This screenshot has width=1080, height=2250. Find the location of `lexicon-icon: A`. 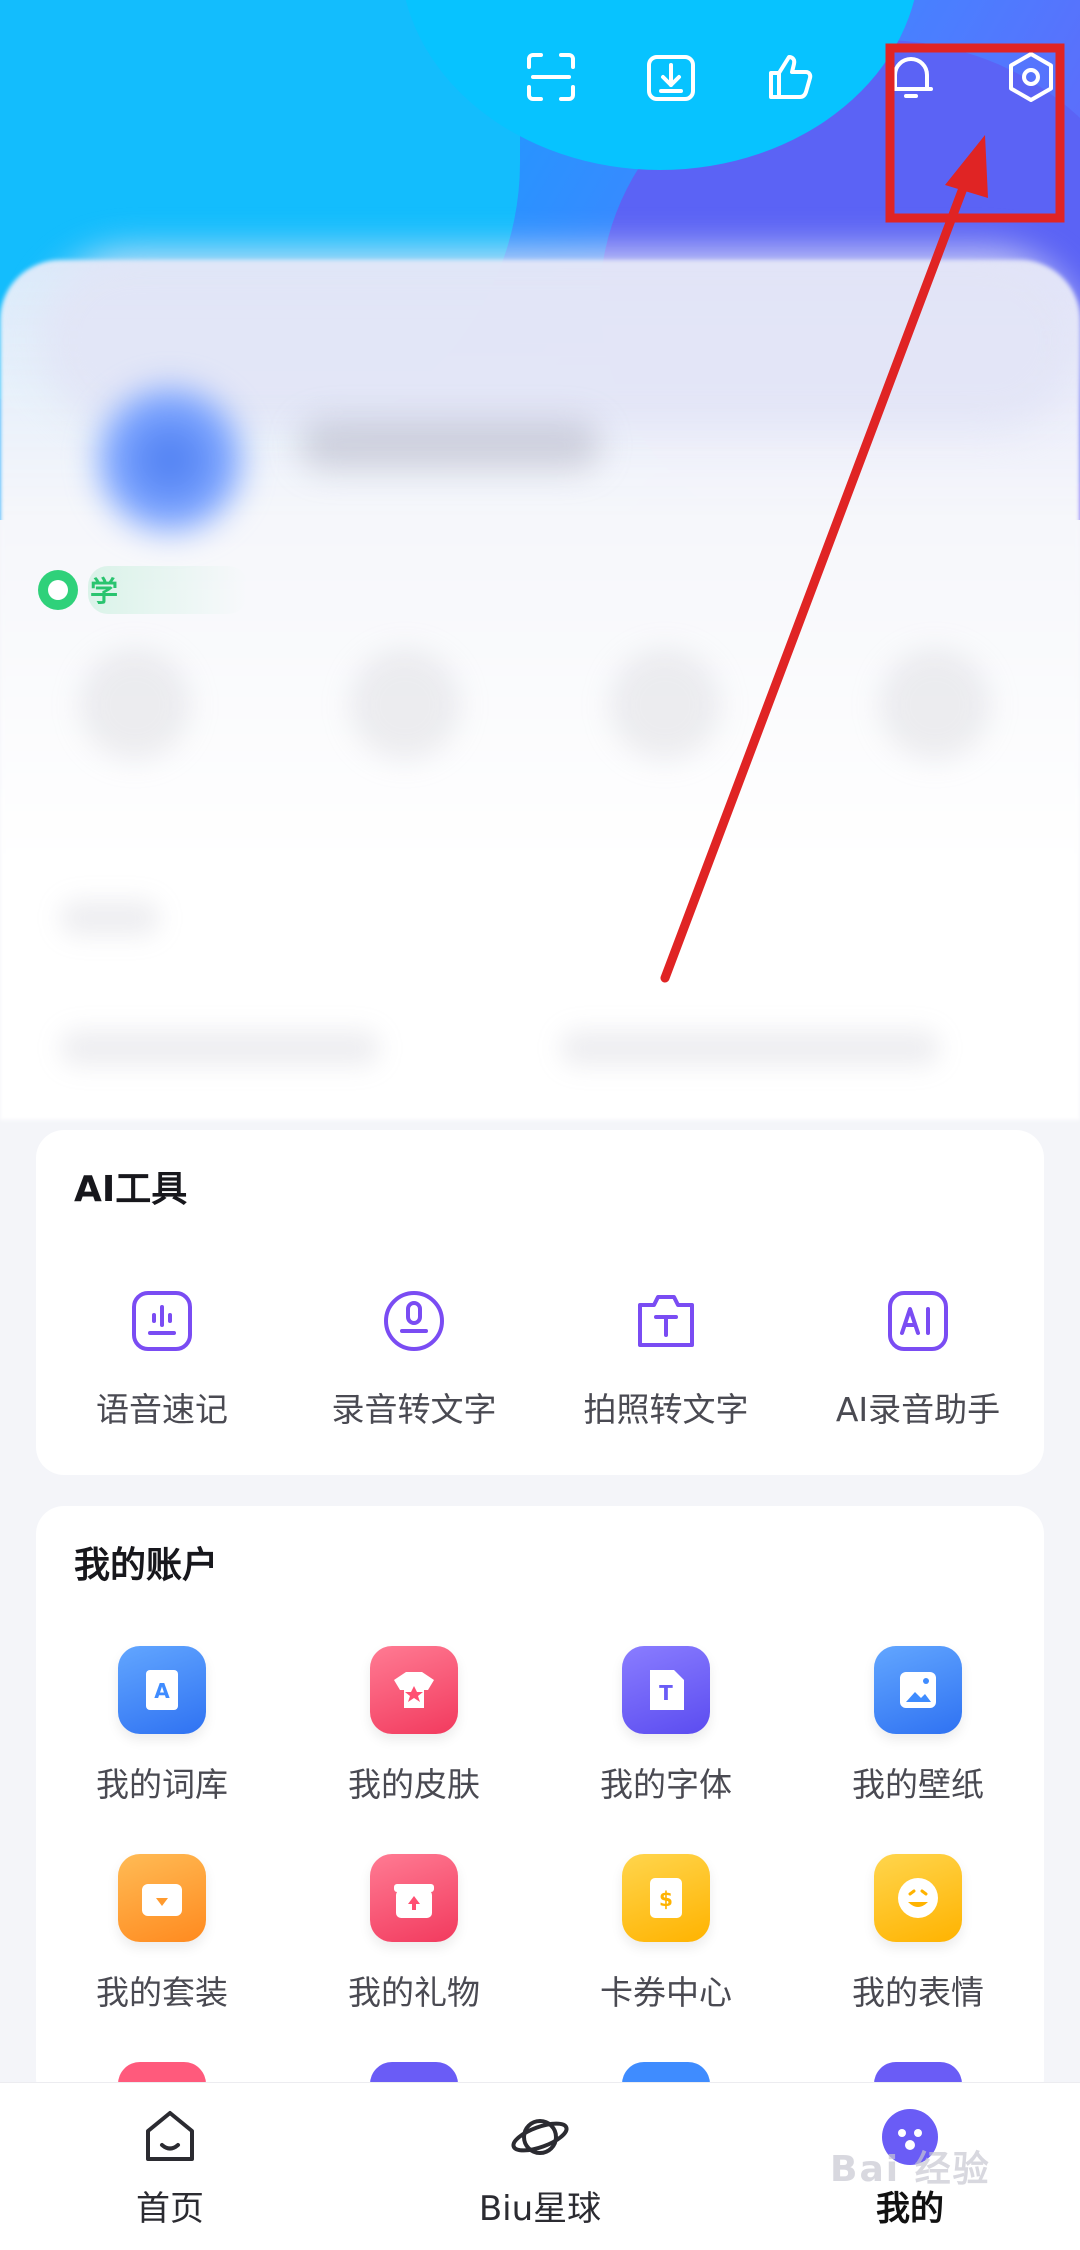

lexicon-icon: A is located at coordinates (162, 1690).